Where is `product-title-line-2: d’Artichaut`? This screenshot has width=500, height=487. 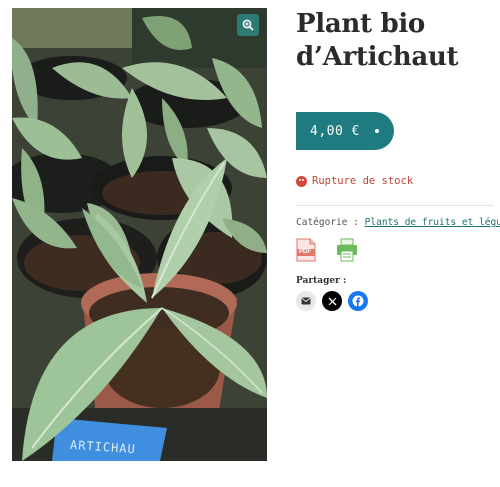
product-title-line-2: d’Artichaut is located at coordinates (377, 57).